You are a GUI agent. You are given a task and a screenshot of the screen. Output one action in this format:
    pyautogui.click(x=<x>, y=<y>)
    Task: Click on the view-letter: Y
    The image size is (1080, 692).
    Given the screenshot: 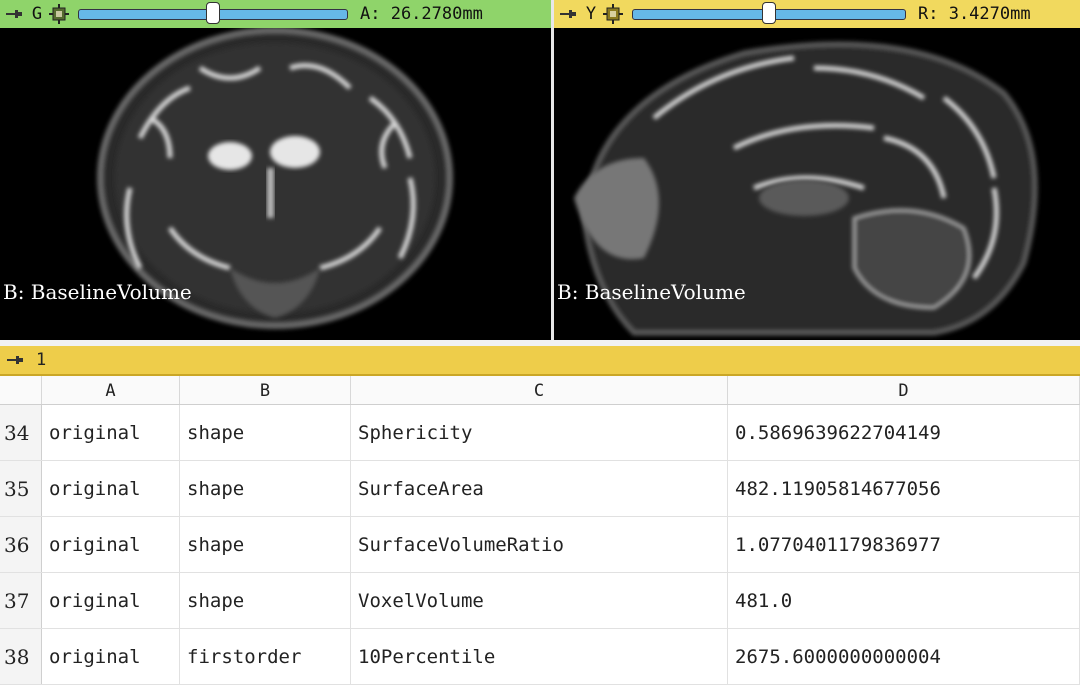 What is the action you would take?
    pyautogui.click(x=591, y=14)
    